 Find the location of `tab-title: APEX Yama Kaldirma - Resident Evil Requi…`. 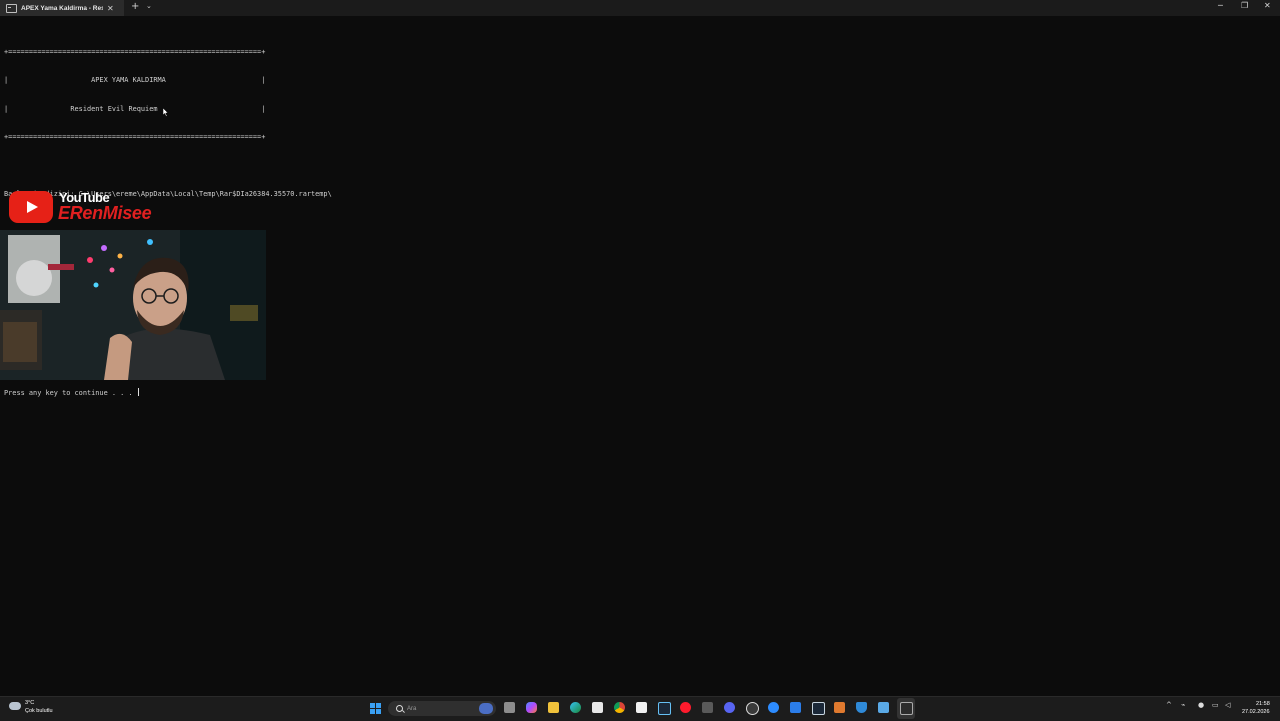

tab-title: APEX Yama Kaldirma - Resident Evil Requi… is located at coordinates (62, 8).